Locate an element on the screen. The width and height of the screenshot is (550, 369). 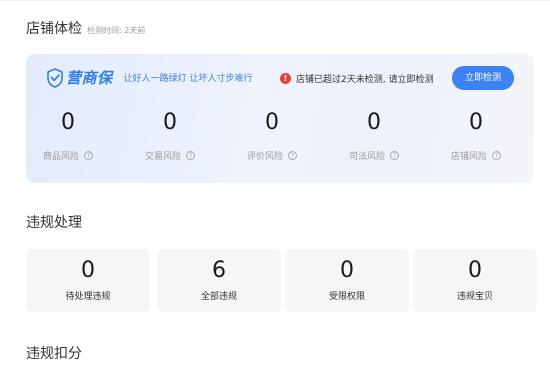
exclamation-icon: ! is located at coordinates (285, 78).